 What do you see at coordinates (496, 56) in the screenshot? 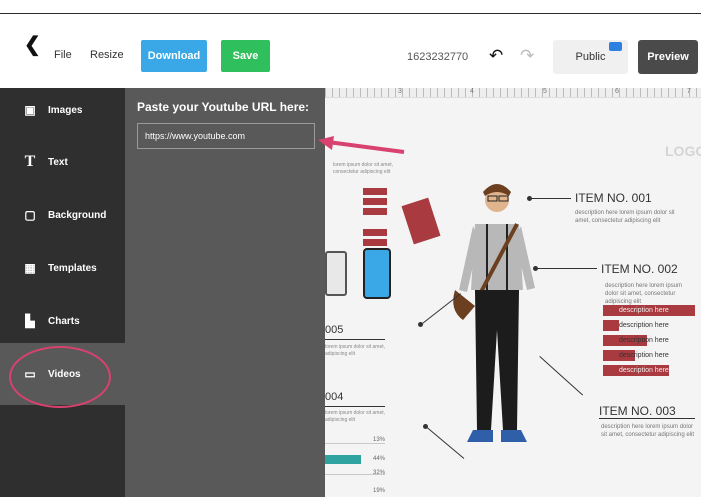
I see `undo-icon: ↶` at bounding box center [496, 56].